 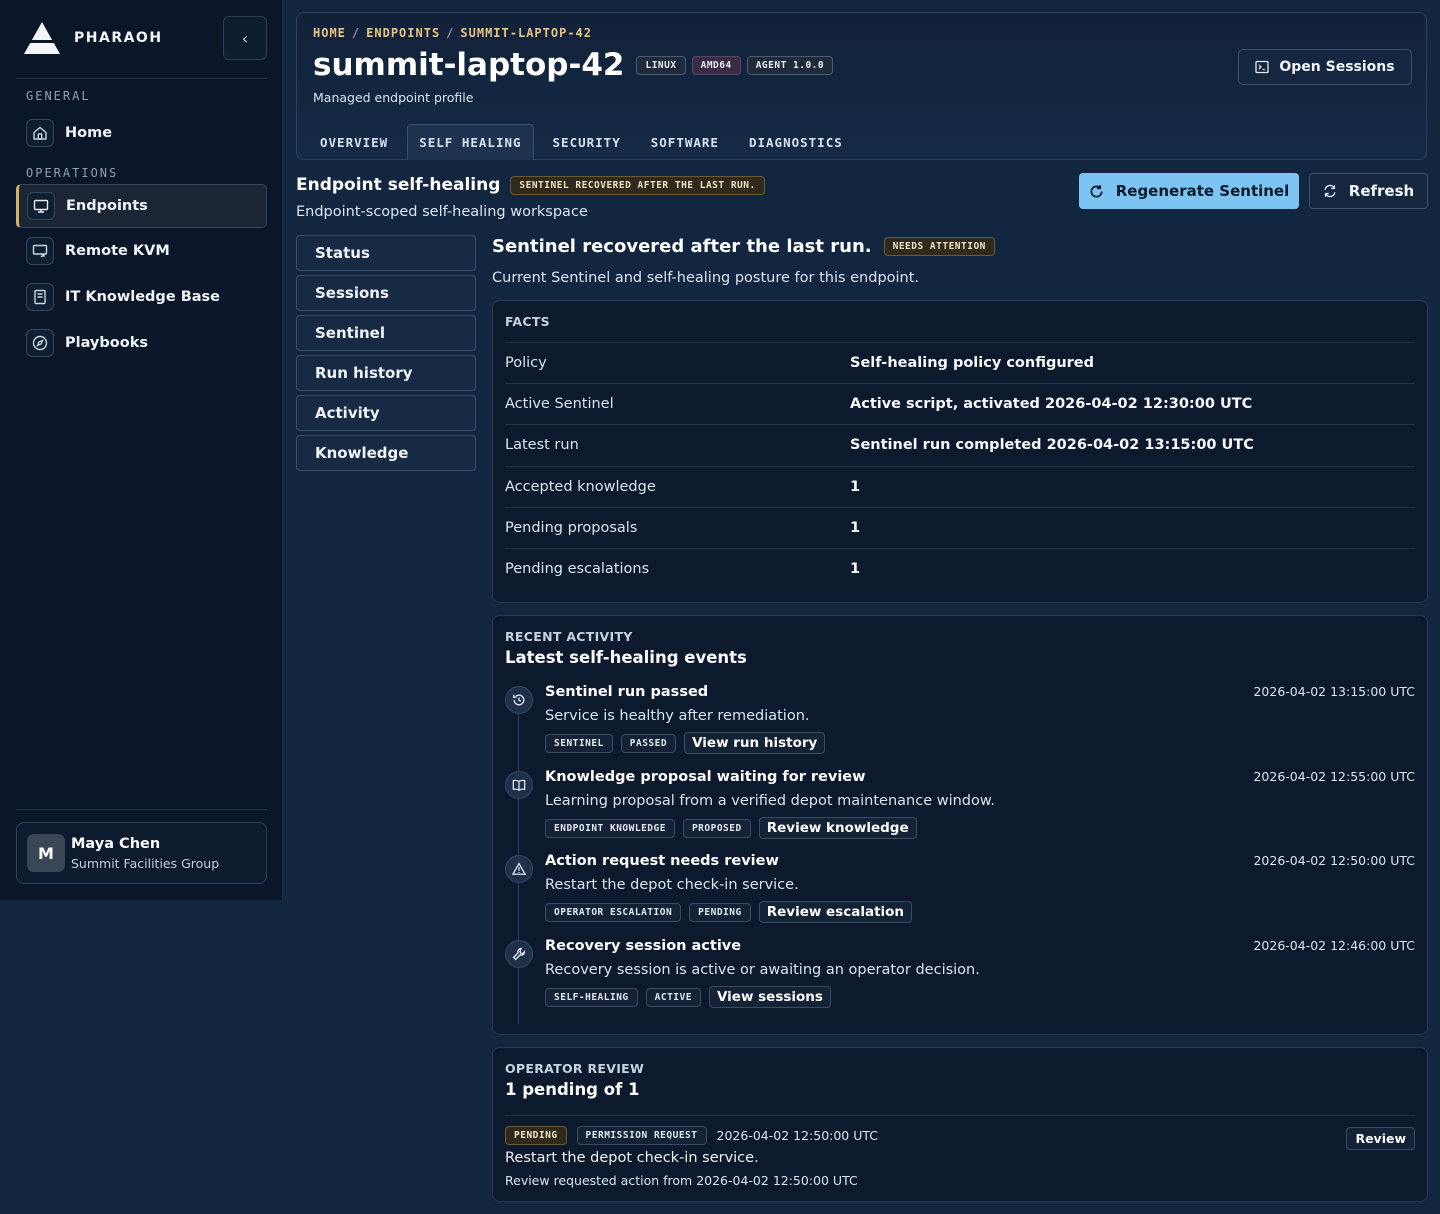 What do you see at coordinates (1334, 691) in the screenshot?
I see `event-timestamp: 2026-04-02 13:15:00 UTC` at bounding box center [1334, 691].